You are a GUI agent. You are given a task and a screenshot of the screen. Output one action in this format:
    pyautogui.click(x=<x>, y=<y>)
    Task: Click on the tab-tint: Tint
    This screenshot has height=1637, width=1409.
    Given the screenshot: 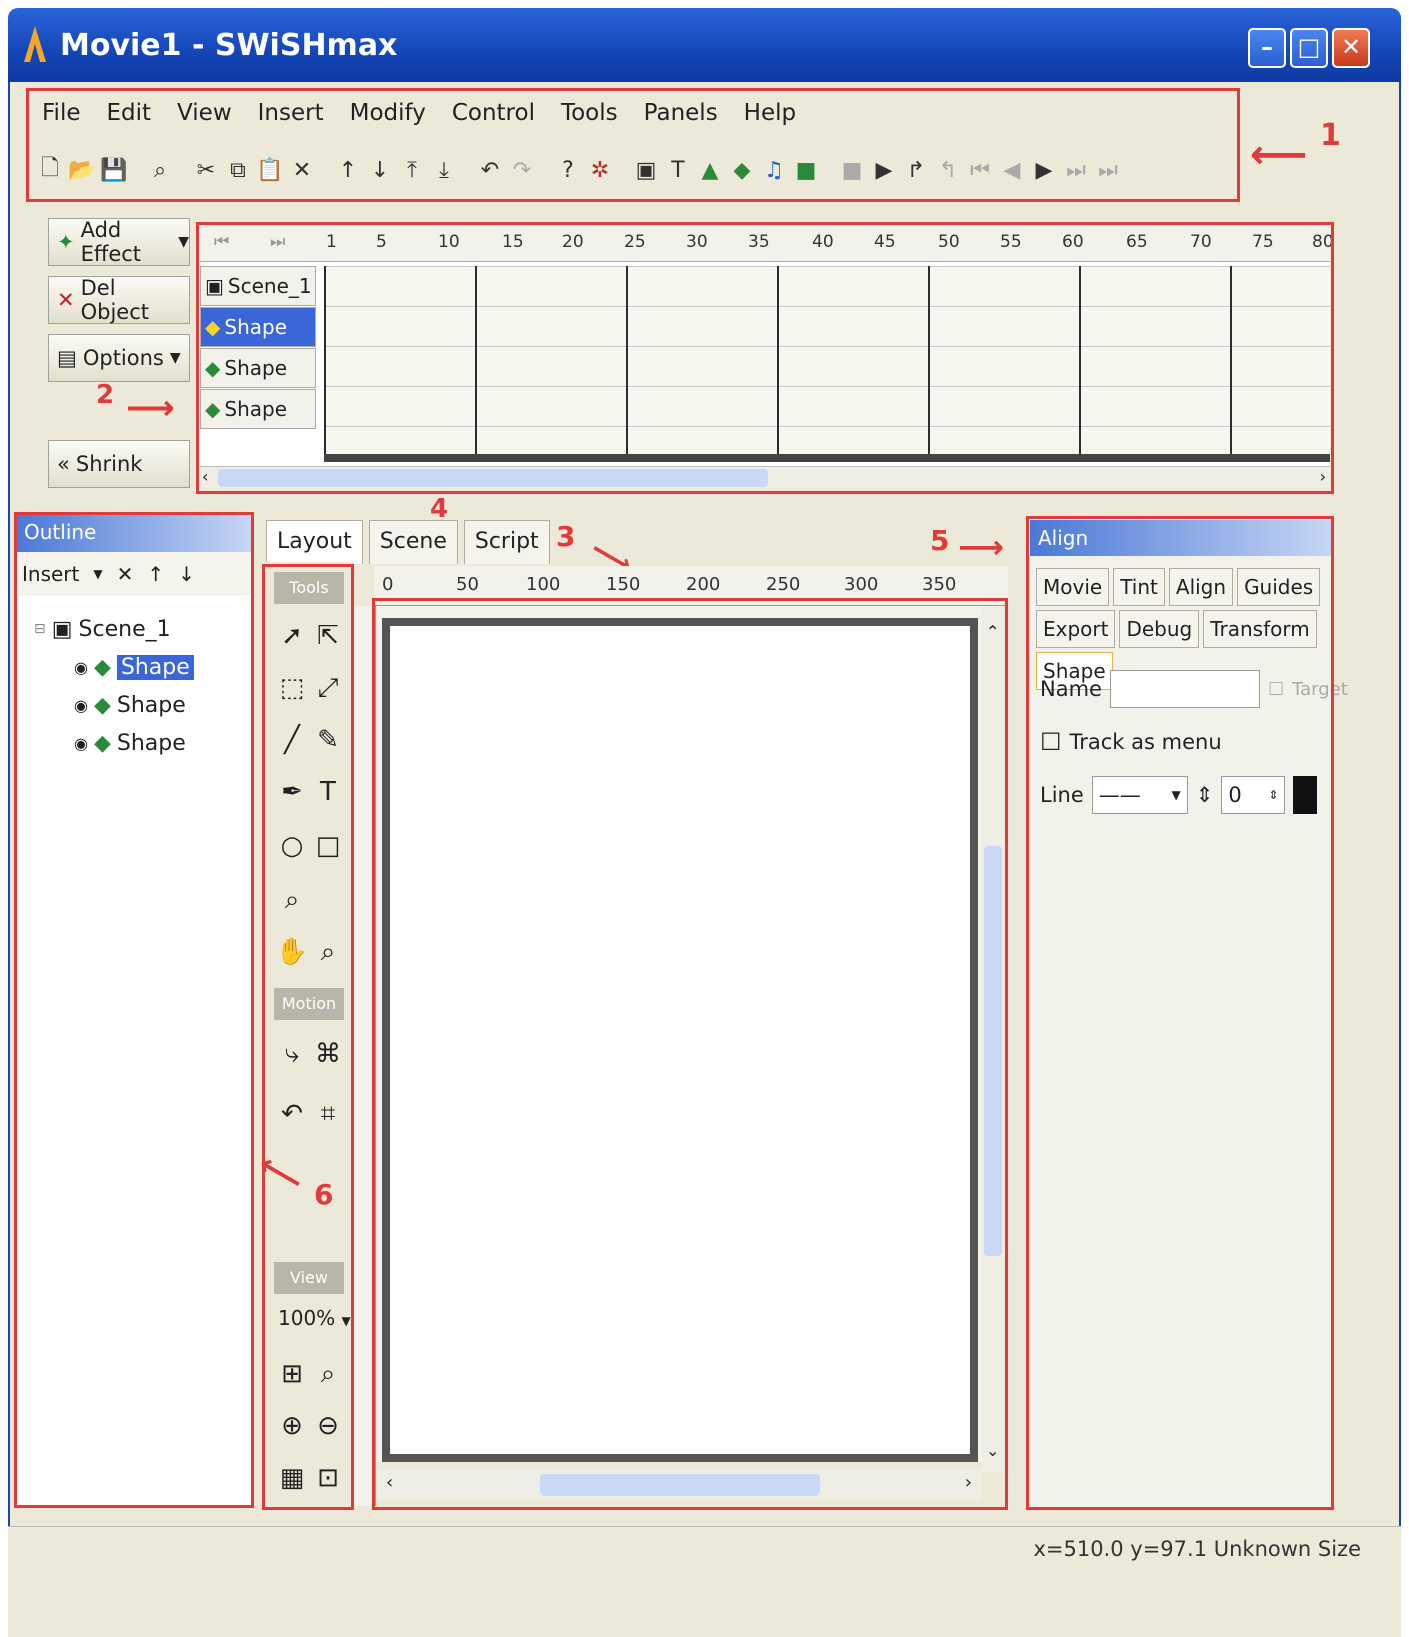 What is the action you would take?
    pyautogui.click(x=1139, y=587)
    